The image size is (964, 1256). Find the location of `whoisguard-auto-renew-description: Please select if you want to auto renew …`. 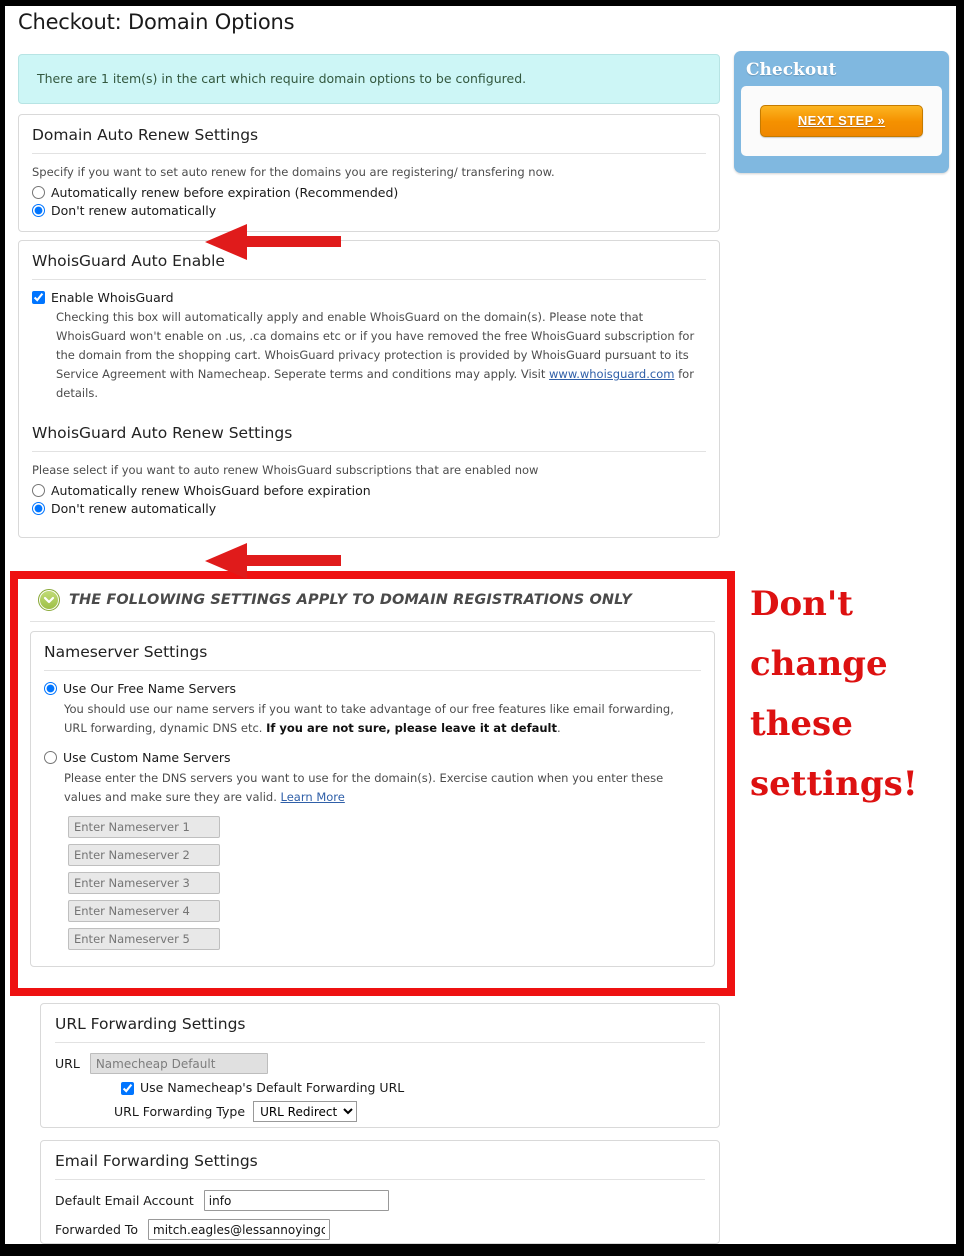

whoisguard-auto-renew-description: Please select if you want to auto renew … is located at coordinates (285, 470).